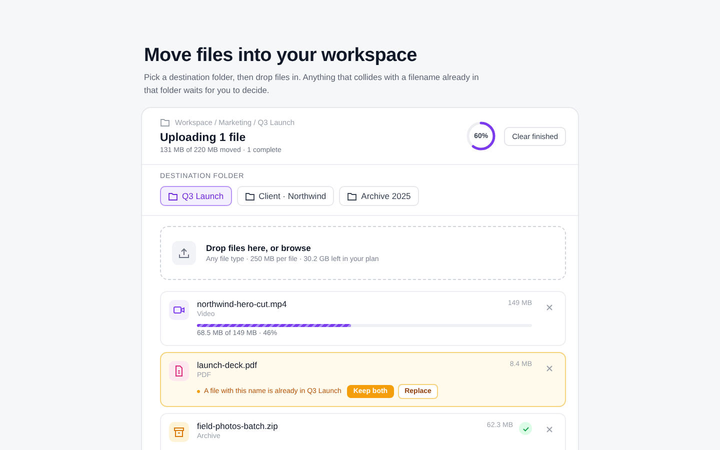 This screenshot has width=720, height=450. Describe the element at coordinates (379, 196) in the screenshot. I see `folder-chip: Archive 2025` at that location.